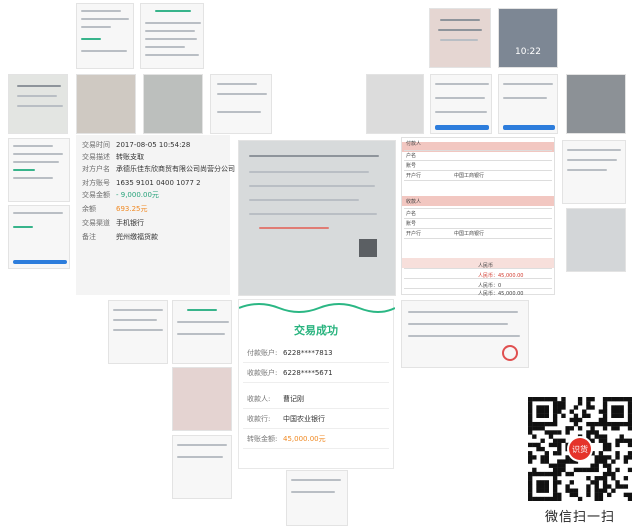 Image resolution: width=636 pixels, height=532 pixels. What do you see at coordinates (120, 195) in the screenshot?
I see `detail-row: 交易金额 - 9,000.00元` at bounding box center [120, 195].